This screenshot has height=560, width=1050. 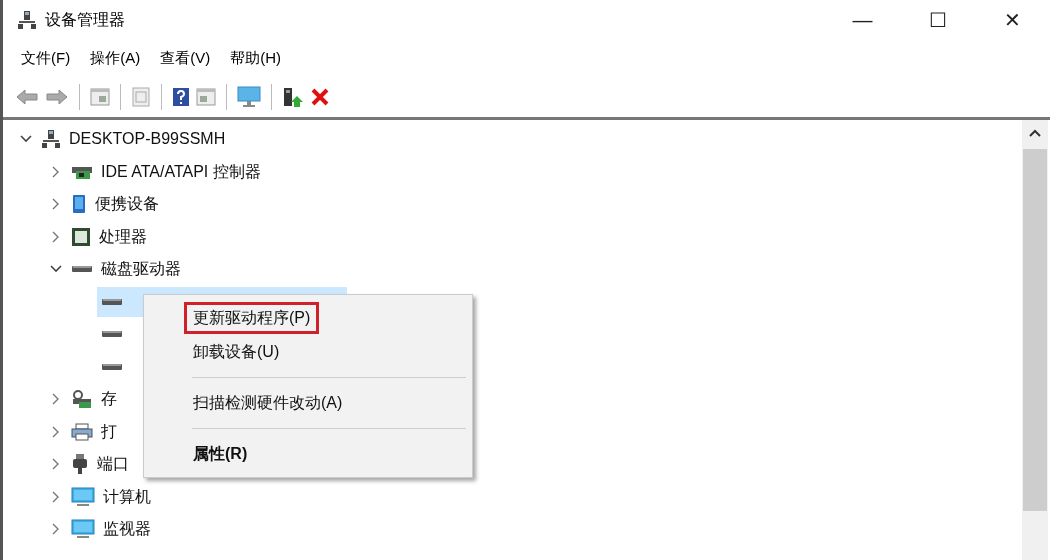 I want to click on tree-label: 处理器, so click(x=123, y=236).